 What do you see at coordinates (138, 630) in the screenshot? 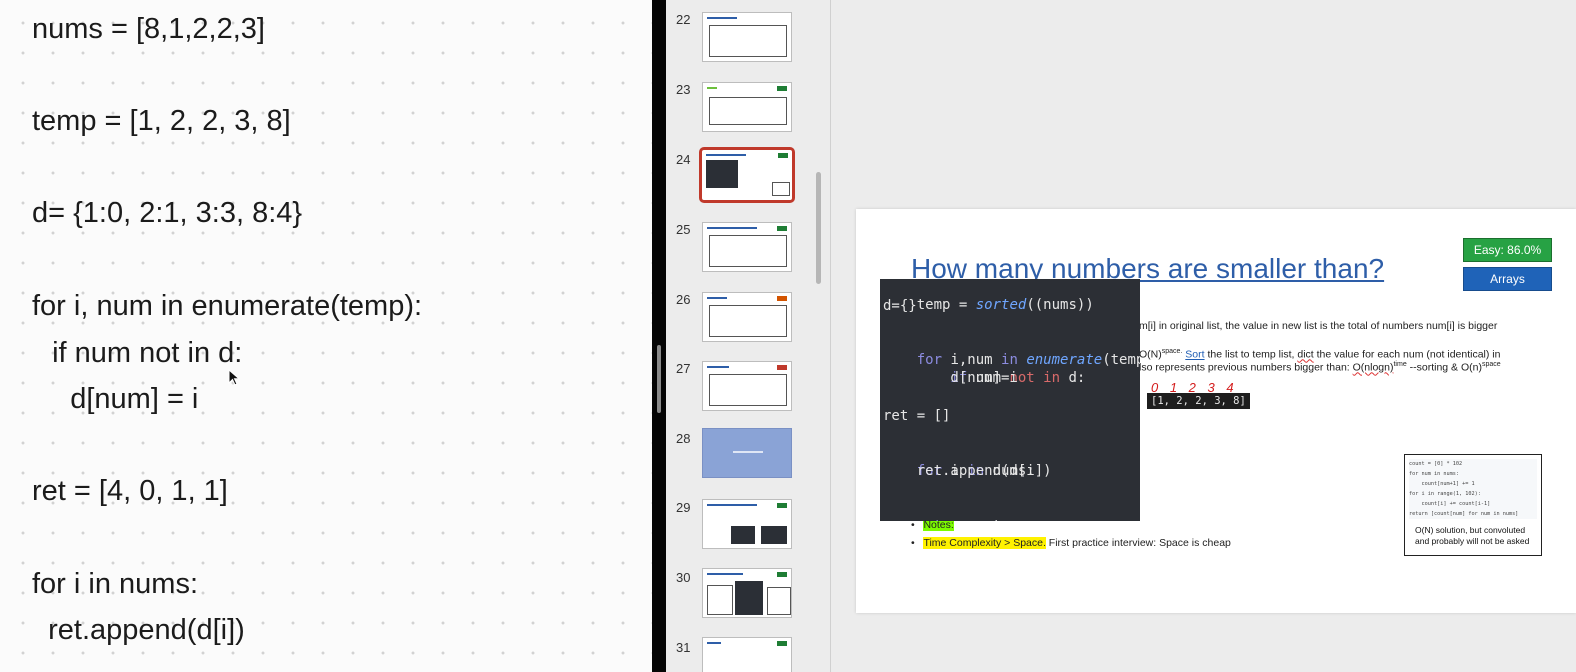
I see `note-line-append: ret.append(d[i])` at bounding box center [138, 630].